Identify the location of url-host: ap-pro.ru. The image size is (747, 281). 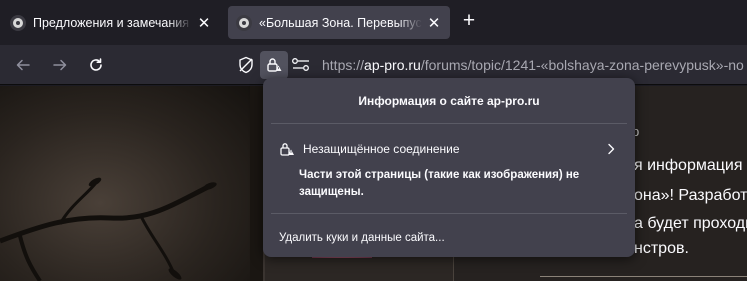
(392, 65).